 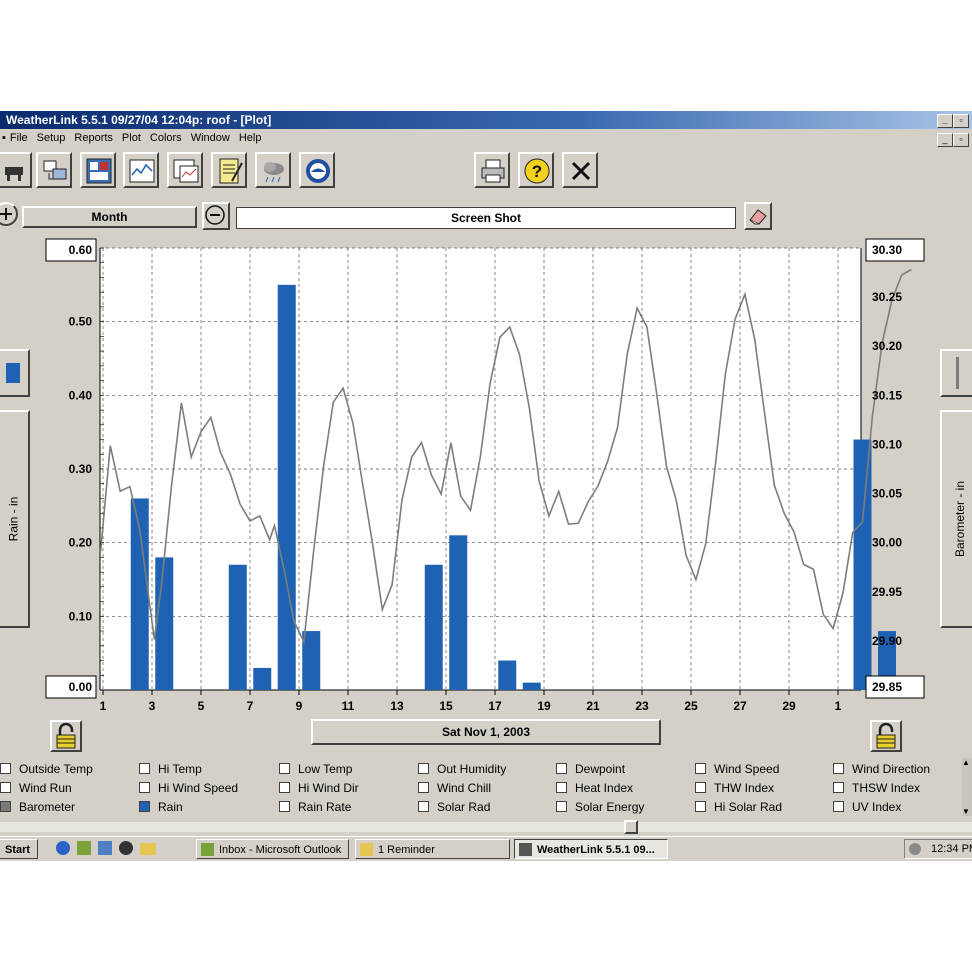 What do you see at coordinates (967, 787) in the screenshot?
I see `legend-scrollbar: ▲ ▼` at bounding box center [967, 787].